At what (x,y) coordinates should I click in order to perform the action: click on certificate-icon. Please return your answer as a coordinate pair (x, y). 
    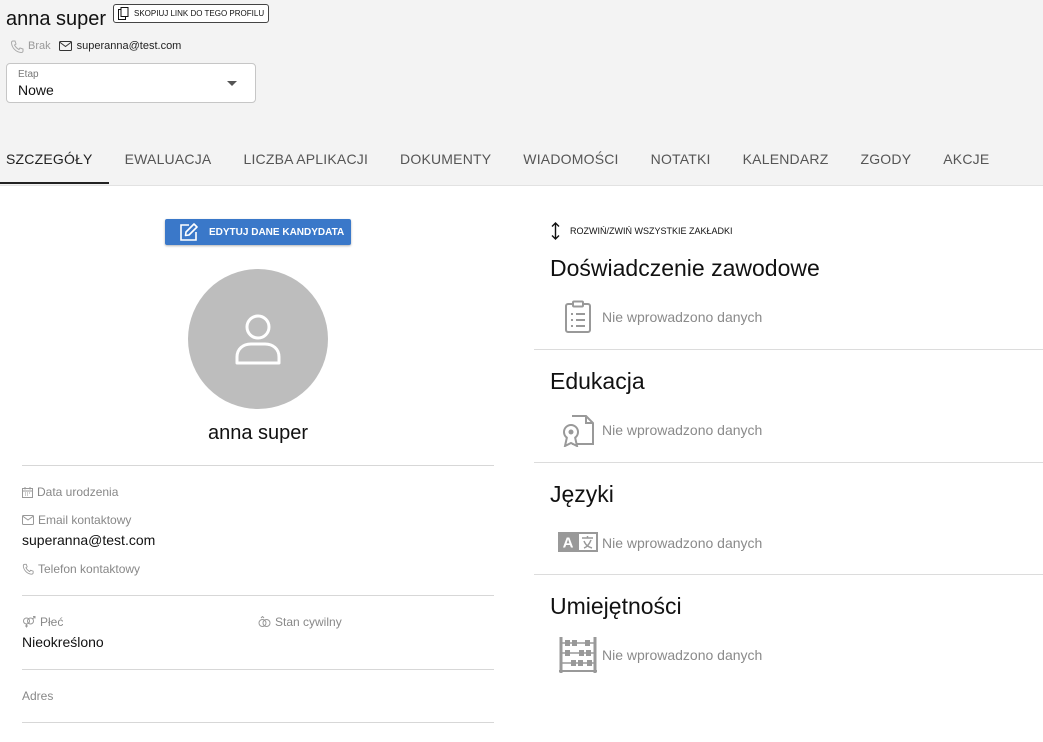
    Looking at the image, I should click on (578, 431).